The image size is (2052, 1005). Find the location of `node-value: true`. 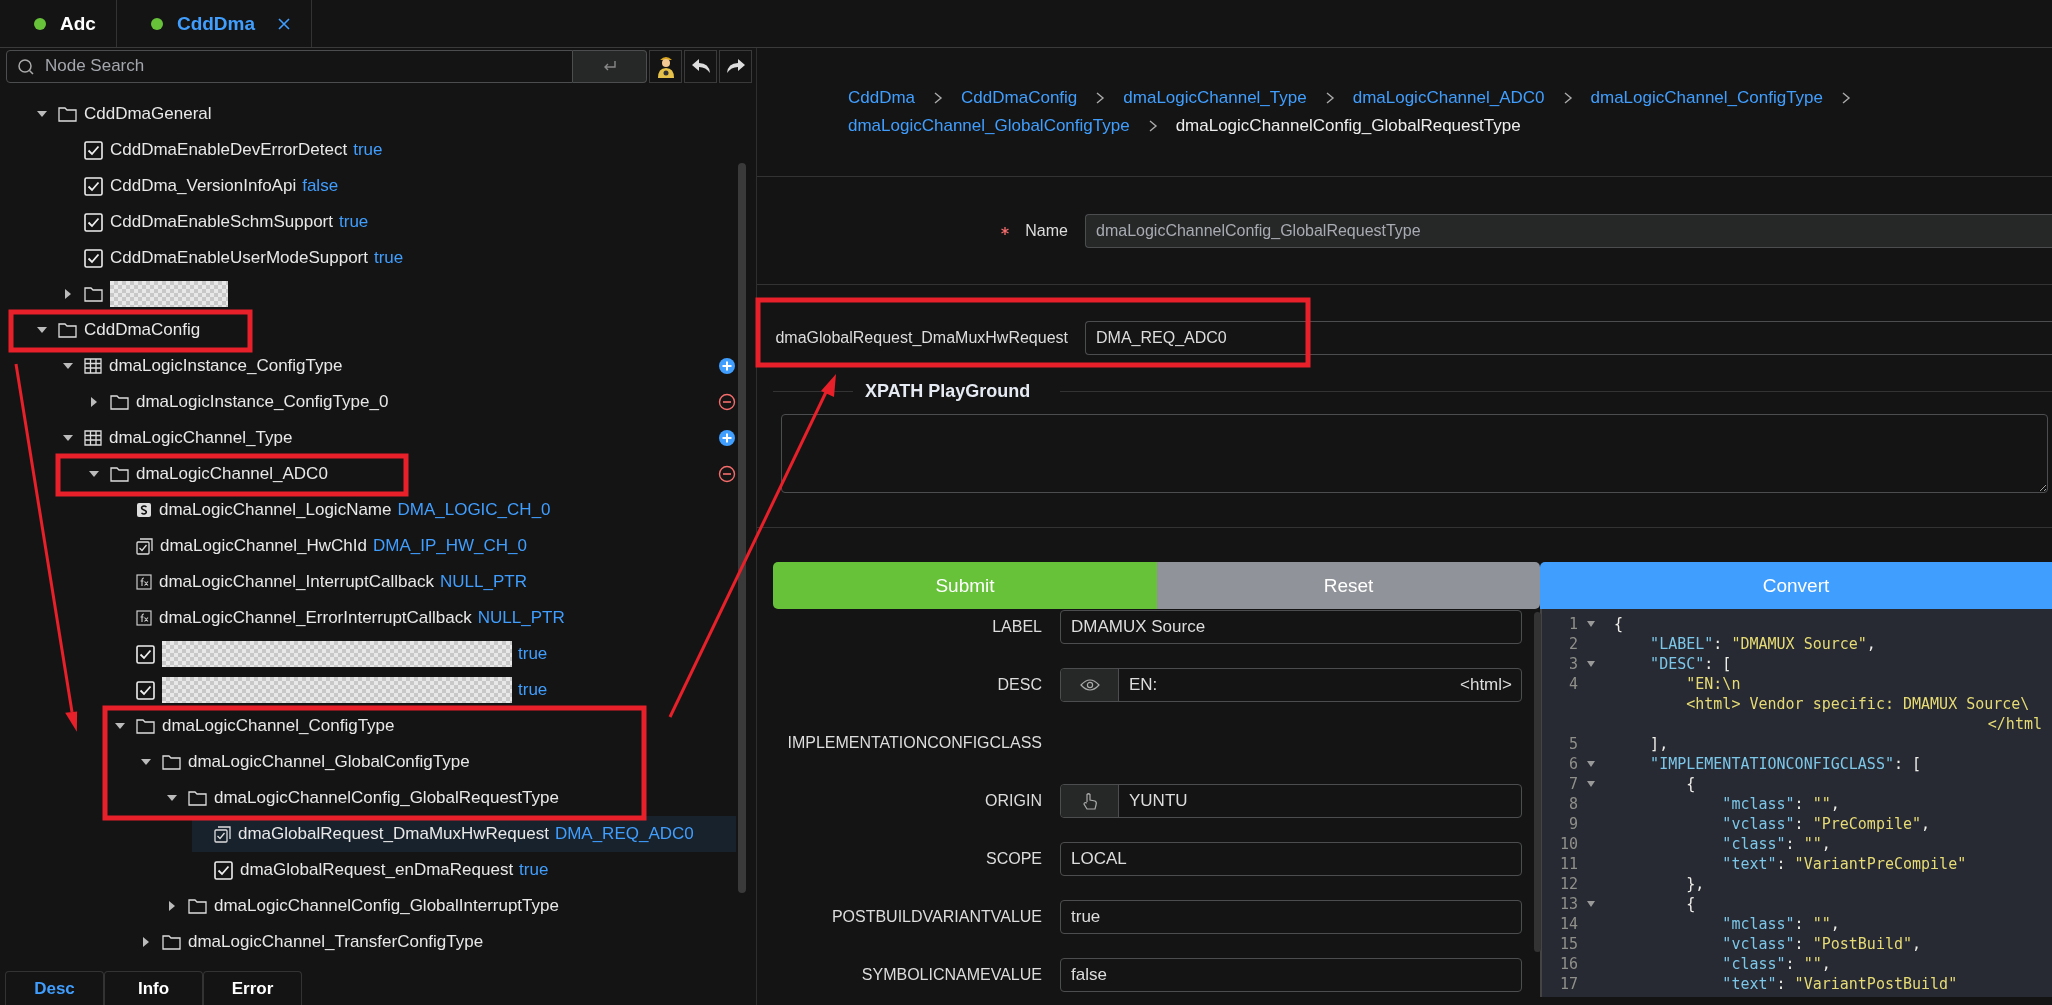

node-value: true is located at coordinates (534, 870).